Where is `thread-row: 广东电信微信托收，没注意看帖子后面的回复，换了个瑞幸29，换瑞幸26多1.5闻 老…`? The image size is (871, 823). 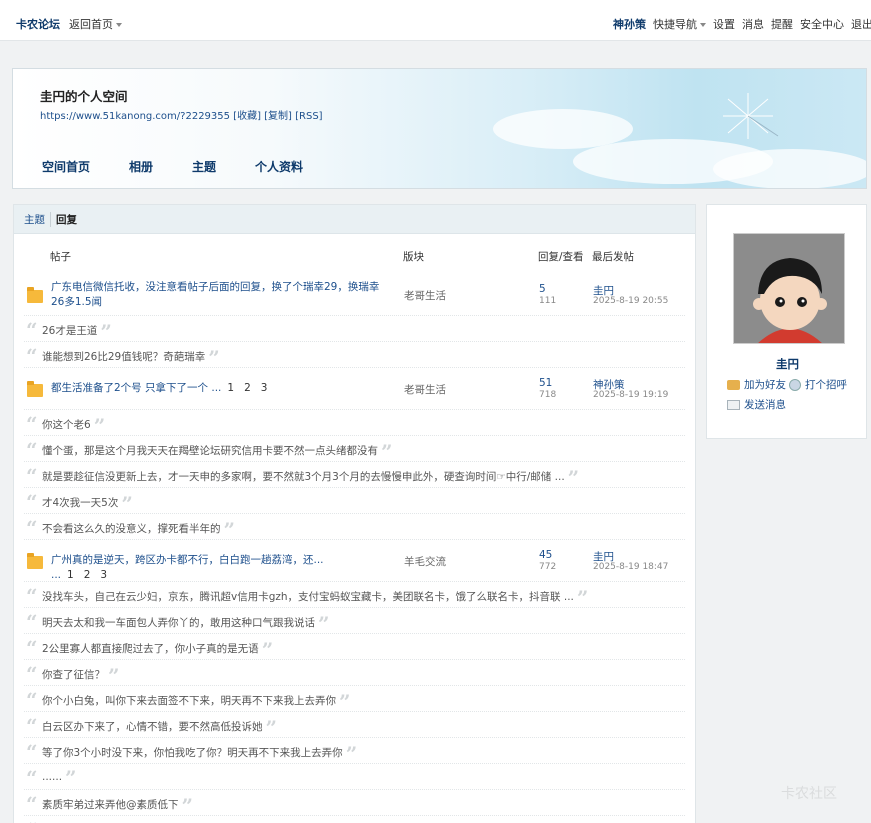 thread-row: 广东电信微信托收，没注意看帖子后面的回复，换了个瑞幸29，换瑞幸26多1.5闻 老… is located at coordinates (354, 295).